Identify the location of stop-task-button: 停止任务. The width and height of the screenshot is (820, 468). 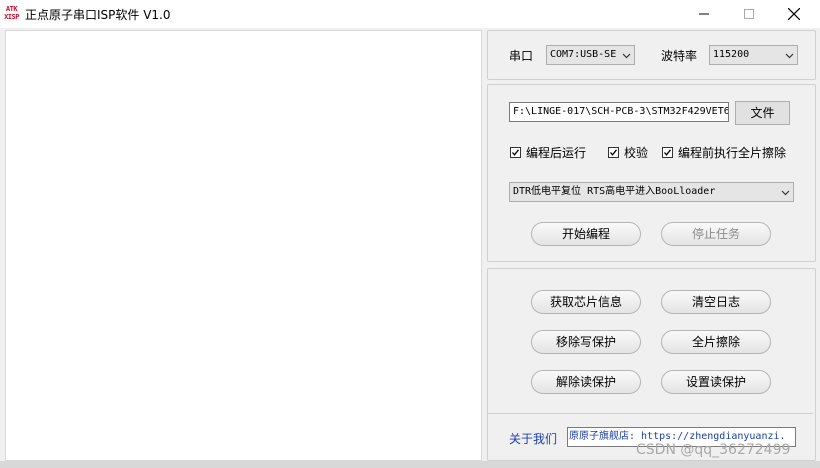
(716, 234).